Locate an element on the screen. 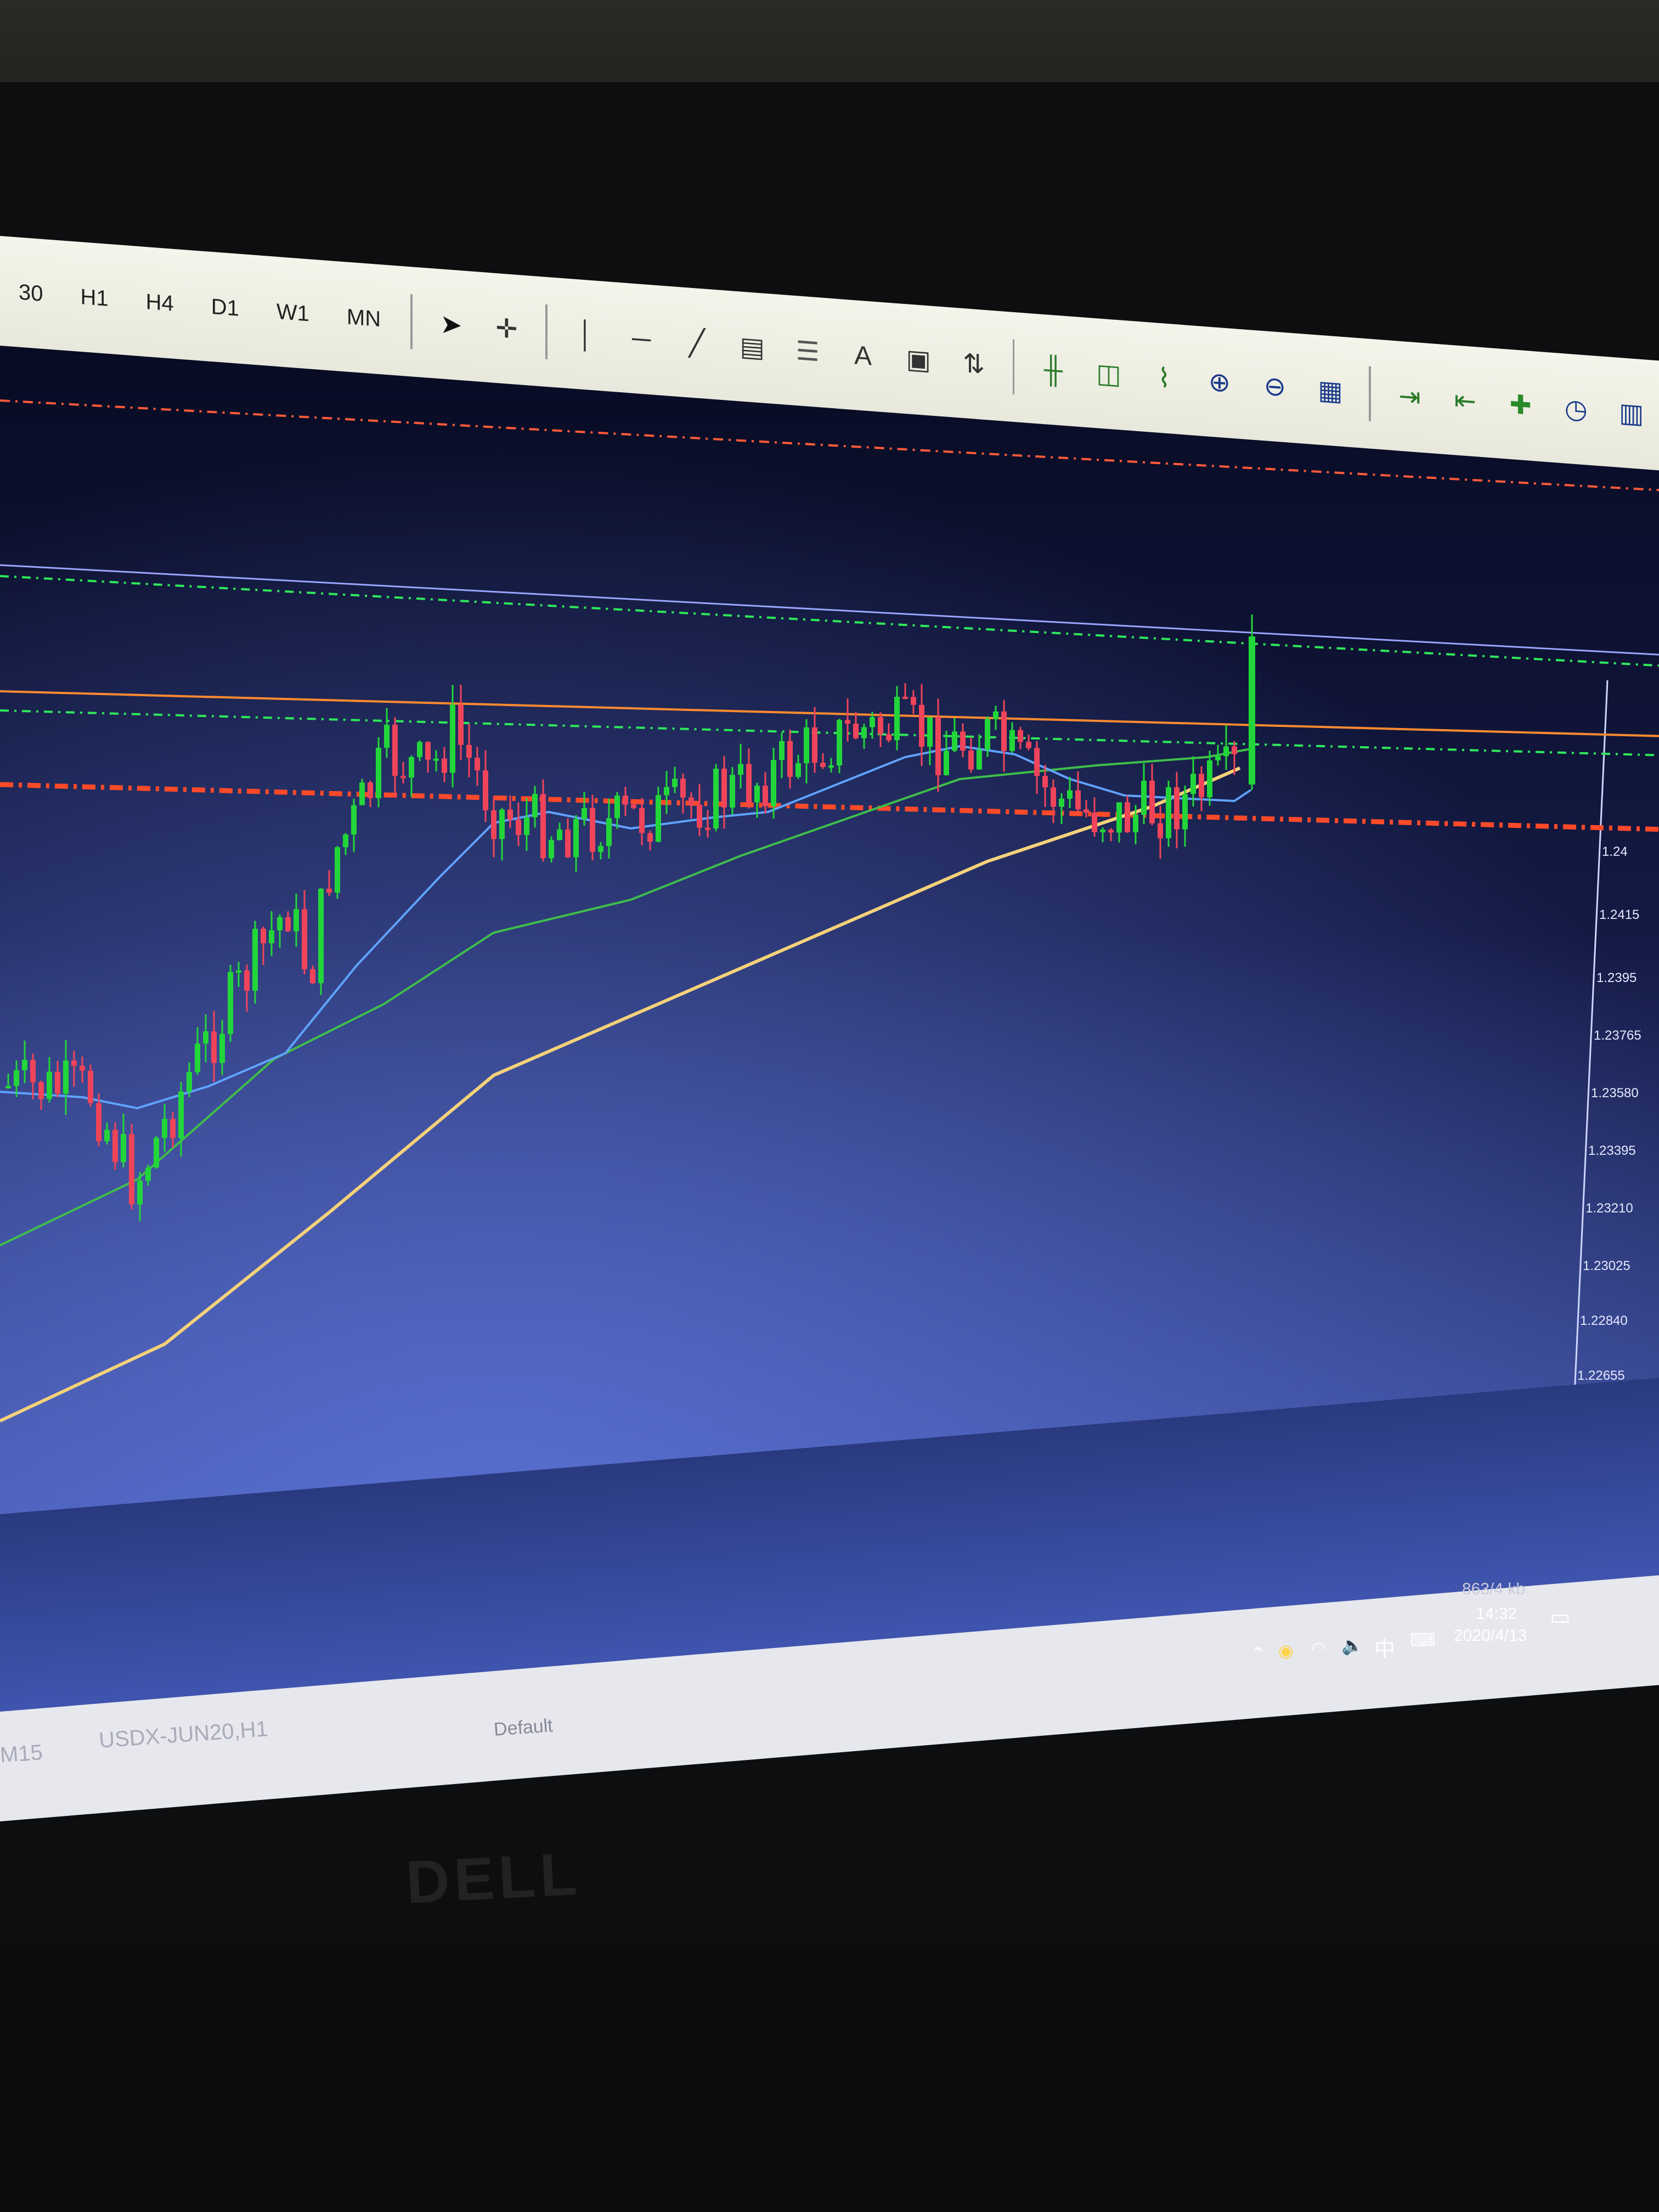 The height and width of the screenshot is (2212, 1659). trendline-icon: ╱ is located at coordinates (697, 343).